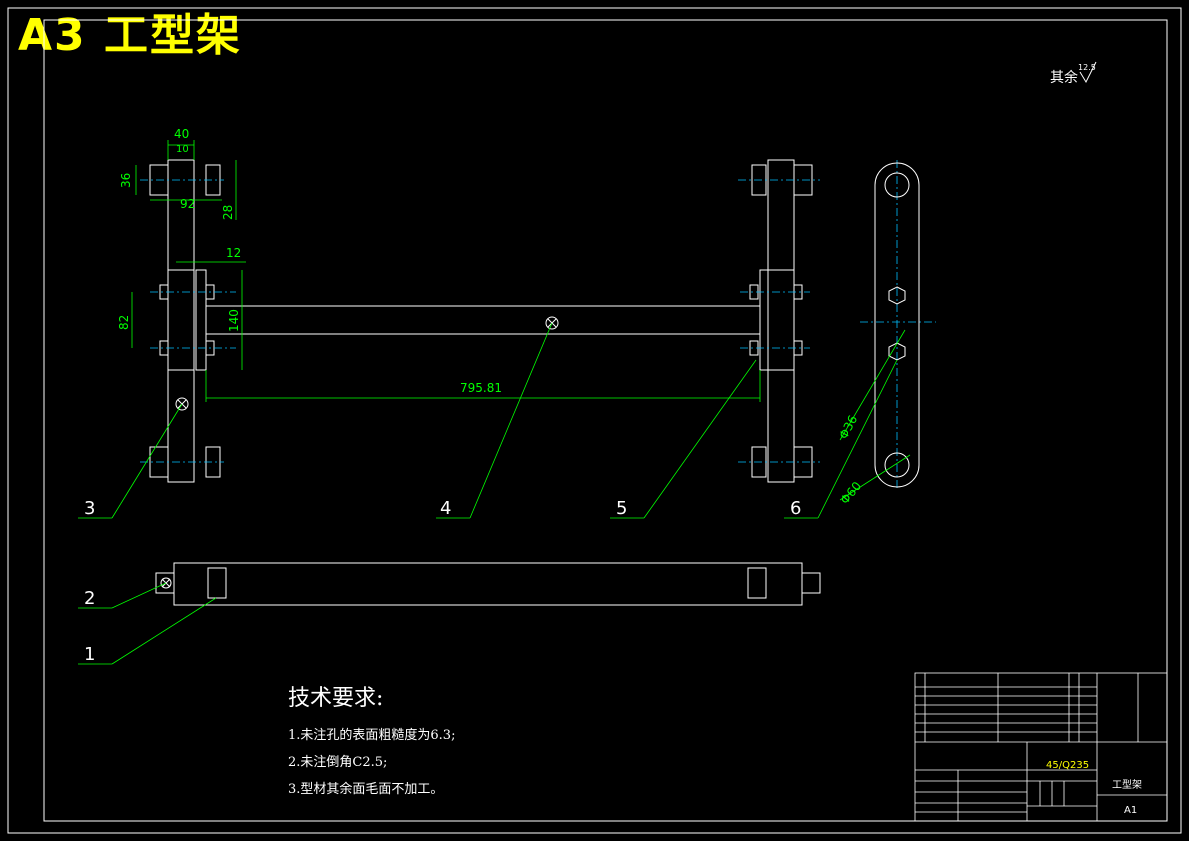 The width and height of the screenshot is (1189, 841). I want to click on dim-40: 40, so click(181, 134).